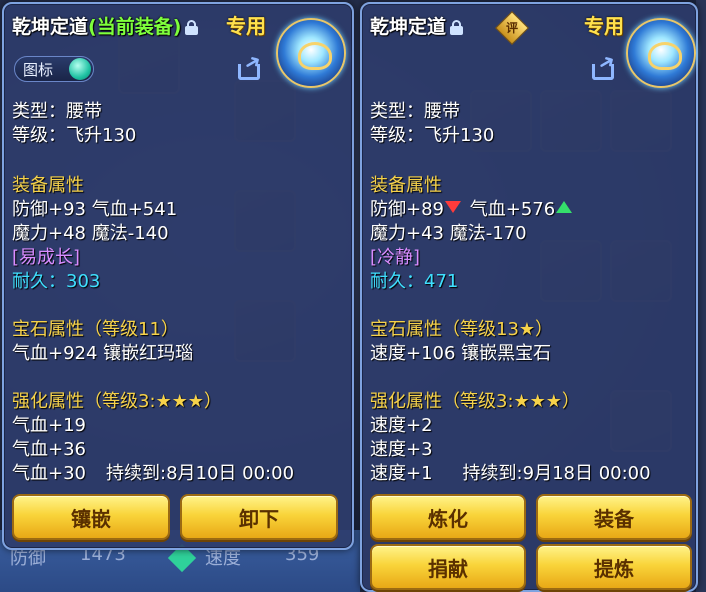  Describe the element at coordinates (401, 425) in the screenshot. I see `enhance-line: 速度+2` at that location.